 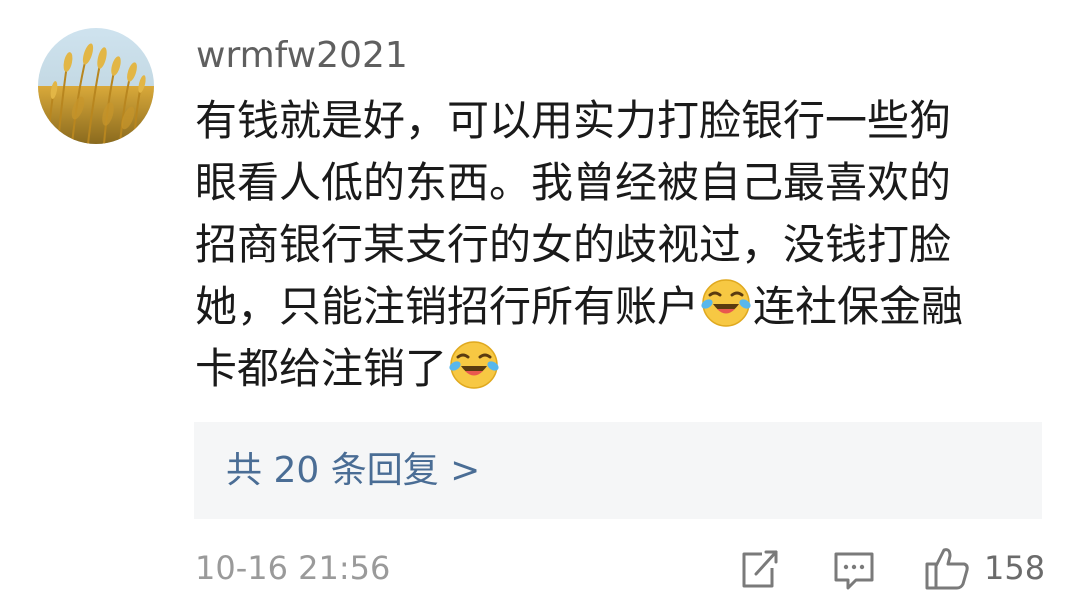 What do you see at coordinates (447, 306) in the screenshot?
I see `comment-text-segment: 她，只能注销招行所有账户` at bounding box center [447, 306].